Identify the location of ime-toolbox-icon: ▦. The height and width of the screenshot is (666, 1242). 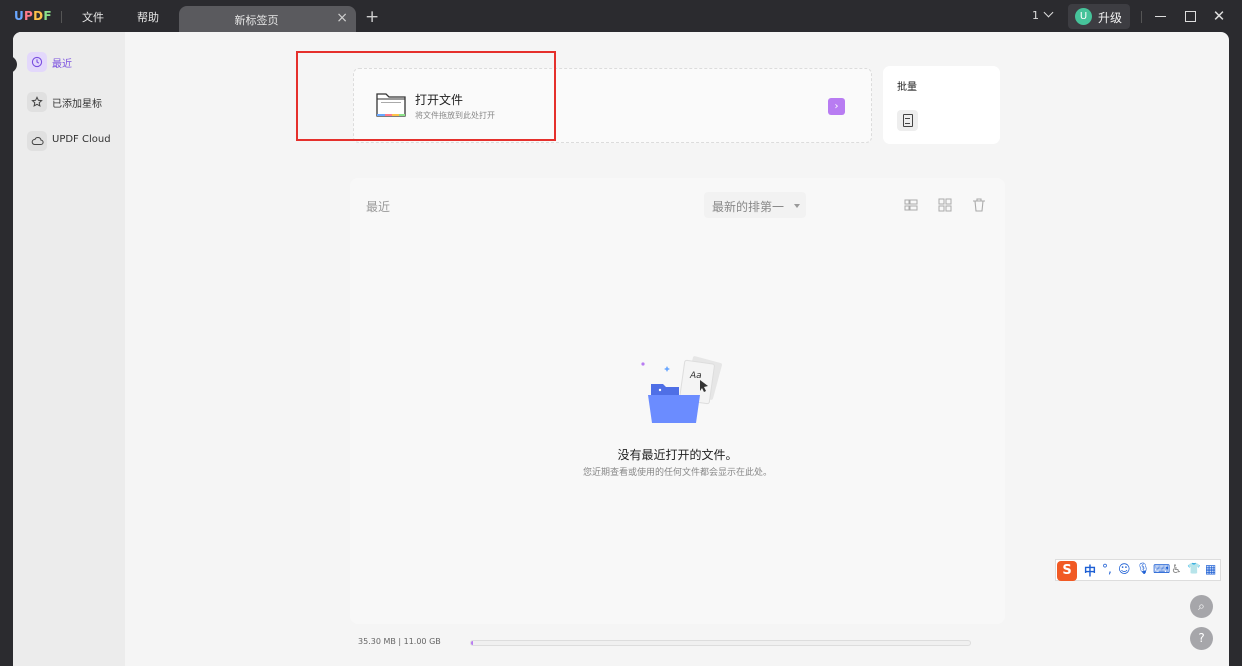
(1210, 569).